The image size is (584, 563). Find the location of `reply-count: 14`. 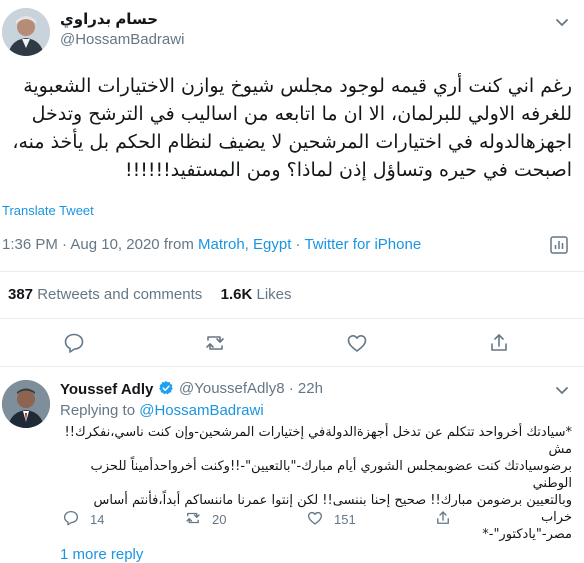

reply-count: 14 is located at coordinates (97, 519).